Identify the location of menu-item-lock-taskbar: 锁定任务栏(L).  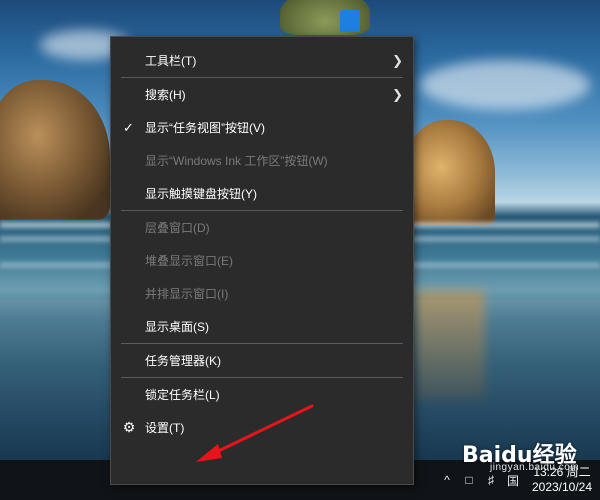
(262, 394).